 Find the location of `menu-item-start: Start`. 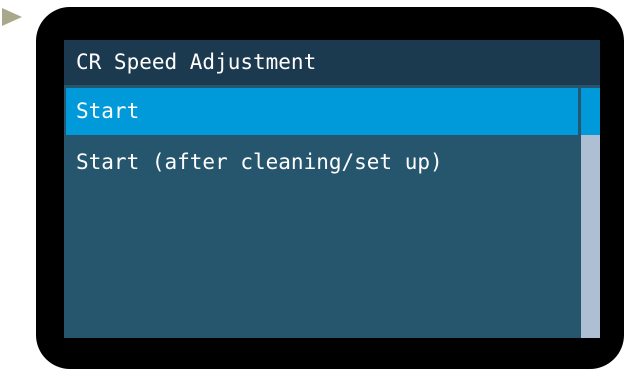

menu-item-start: Start is located at coordinates (322, 111).